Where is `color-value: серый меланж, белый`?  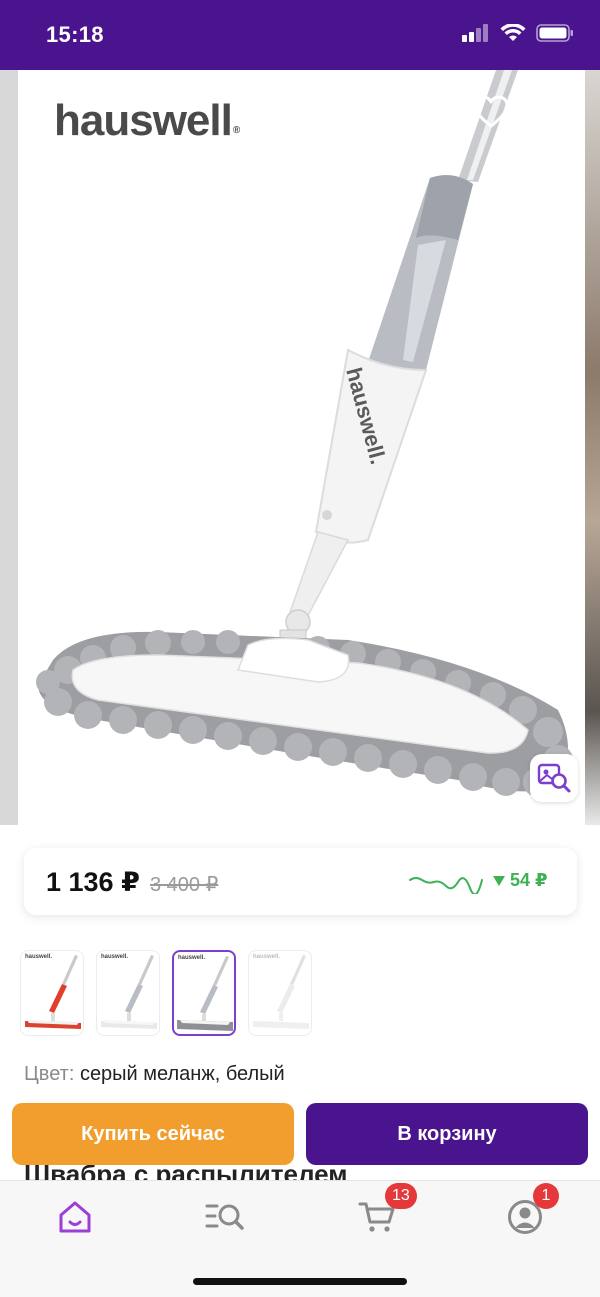
color-value: серый меланж, белый is located at coordinates (182, 1074).